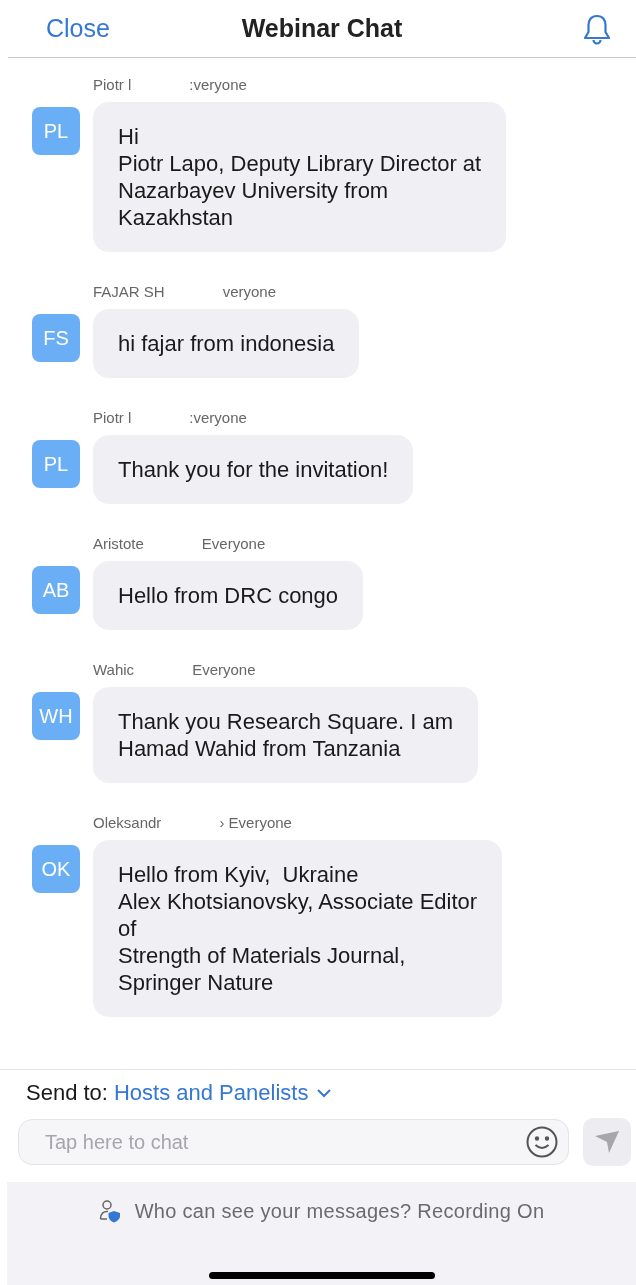 The image size is (636, 1285). What do you see at coordinates (339, 1211) in the screenshot?
I see `privacy-notice: Who can see your messages? Recording On` at bounding box center [339, 1211].